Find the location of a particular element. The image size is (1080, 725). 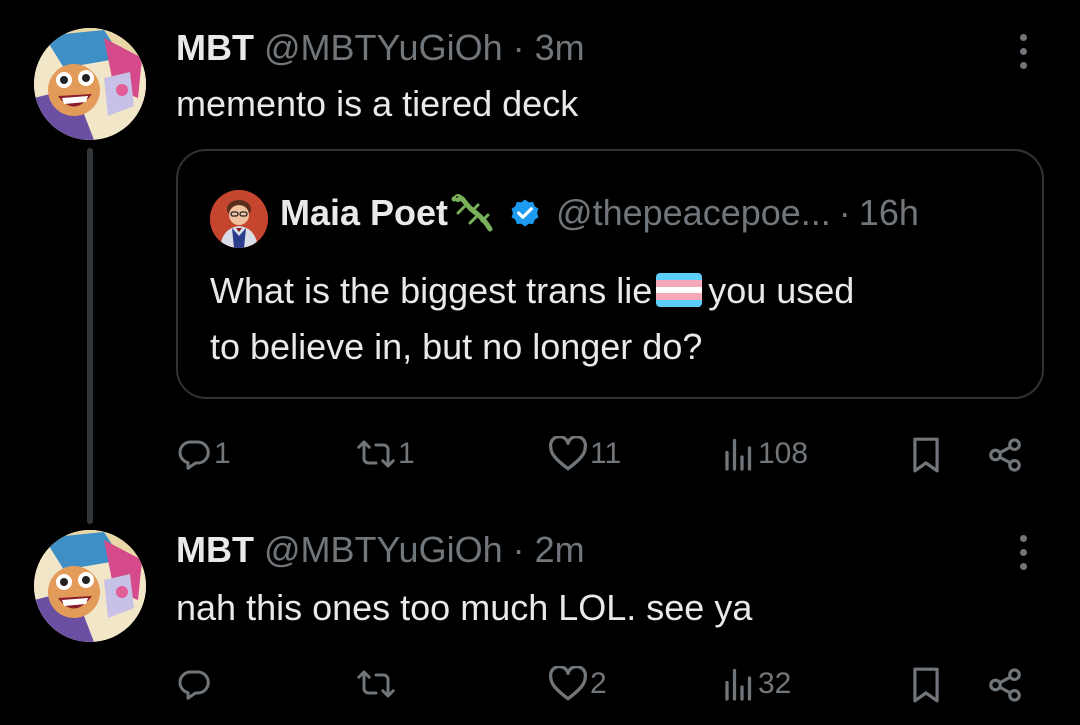

thread-connector-line is located at coordinates (90, 336).